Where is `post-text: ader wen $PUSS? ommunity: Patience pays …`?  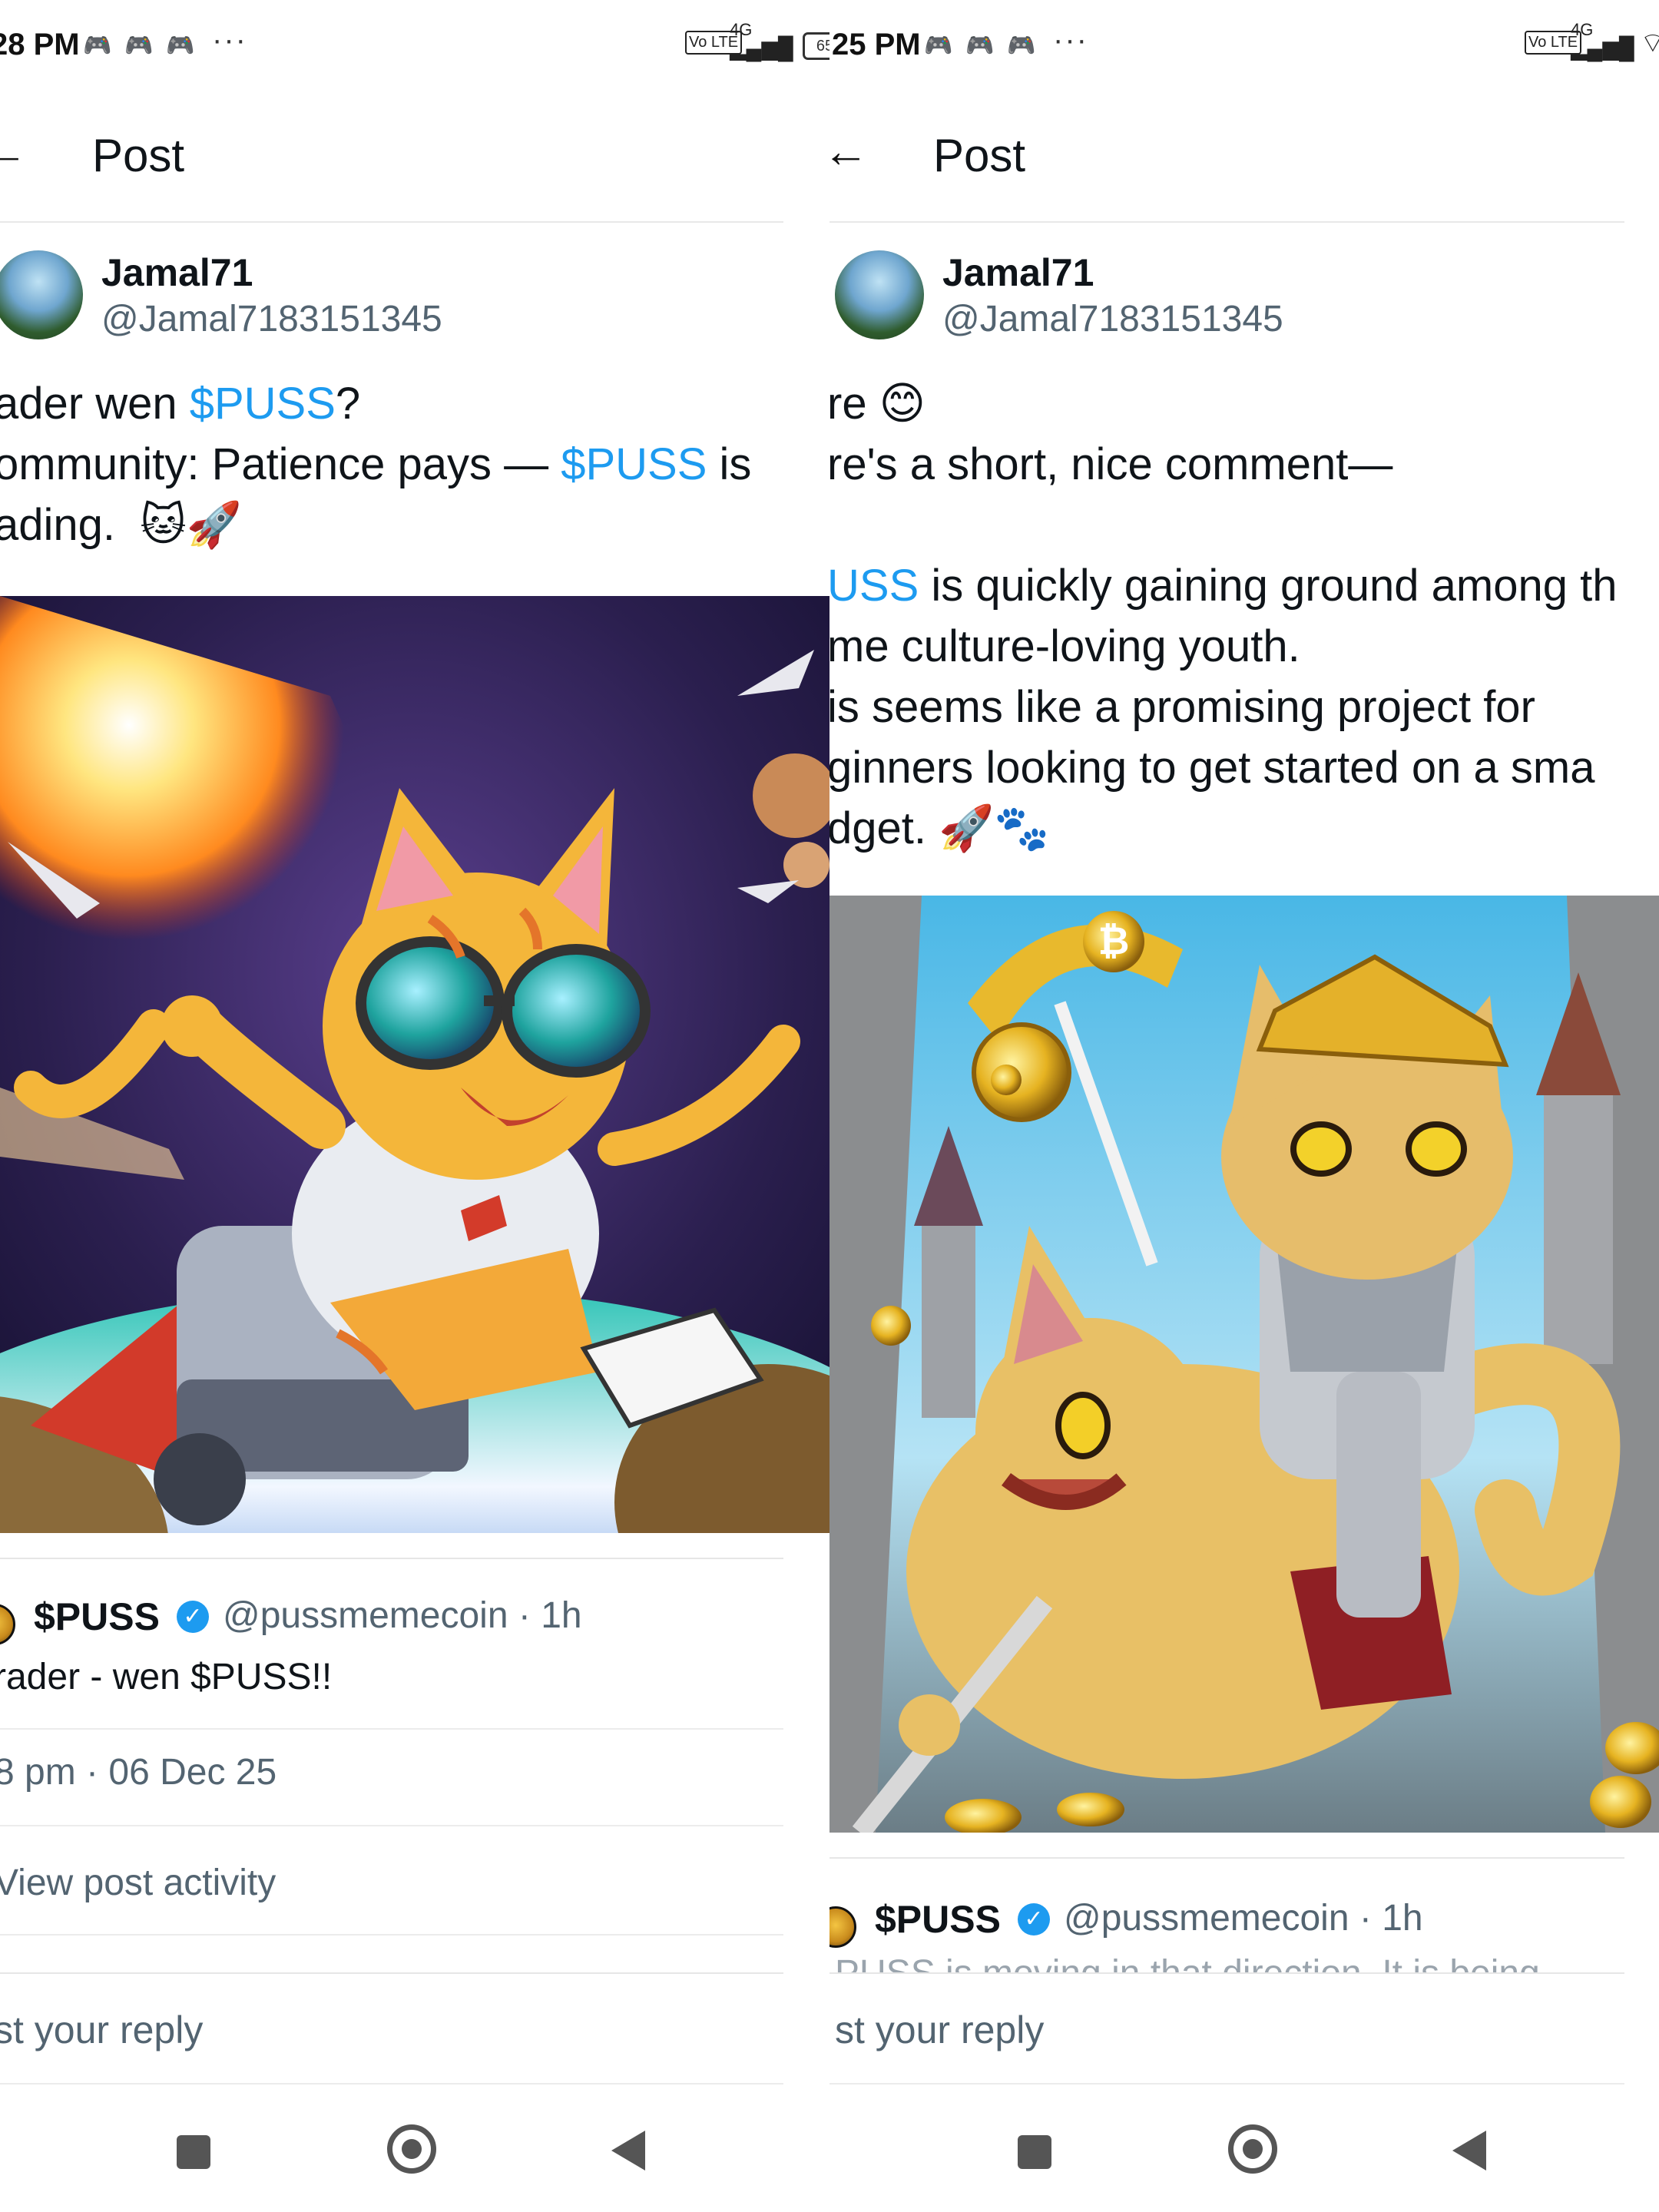
post-text: ader wen $PUSS? ommunity: Patience pays … is located at coordinates (415, 464).